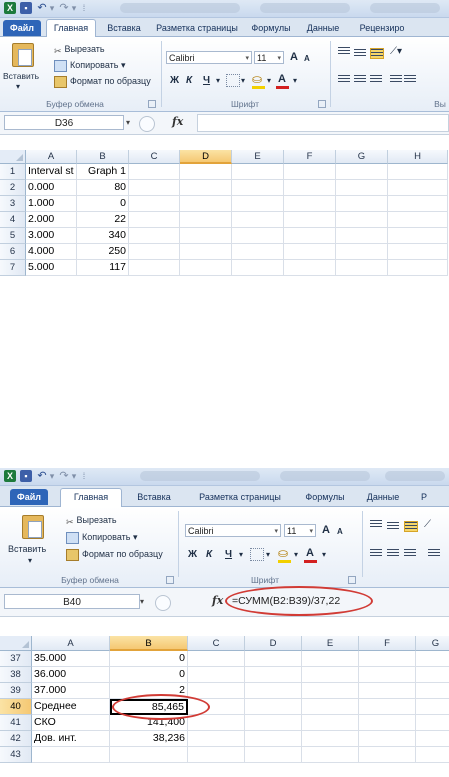 The image size is (449, 777). Describe the element at coordinates (387, 739) in the screenshot. I see `cell-f42` at that location.